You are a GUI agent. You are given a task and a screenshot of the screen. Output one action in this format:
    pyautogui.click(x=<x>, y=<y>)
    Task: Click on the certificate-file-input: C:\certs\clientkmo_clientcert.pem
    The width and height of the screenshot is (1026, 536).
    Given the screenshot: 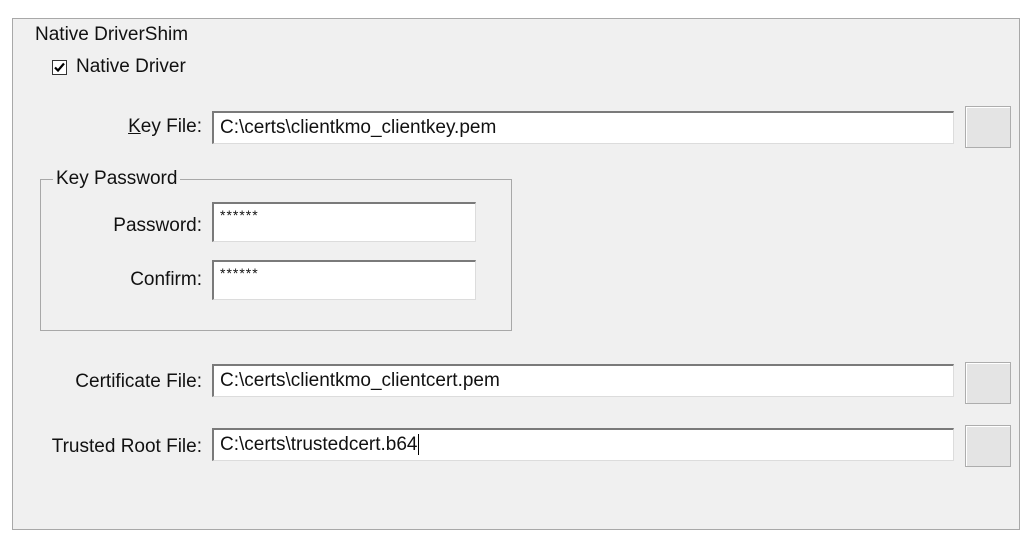 What is the action you would take?
    pyautogui.click(x=583, y=380)
    